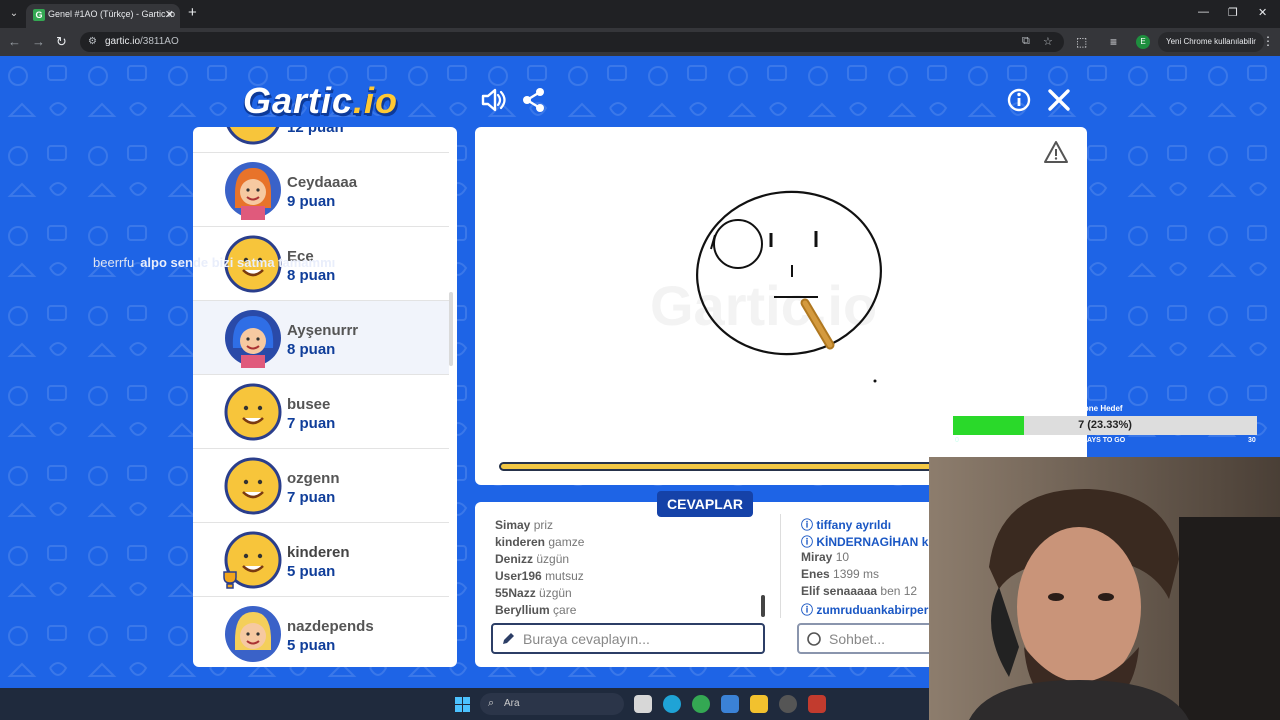  What do you see at coordinates (493, 100) in the screenshot?
I see `speaker-icon` at bounding box center [493, 100].